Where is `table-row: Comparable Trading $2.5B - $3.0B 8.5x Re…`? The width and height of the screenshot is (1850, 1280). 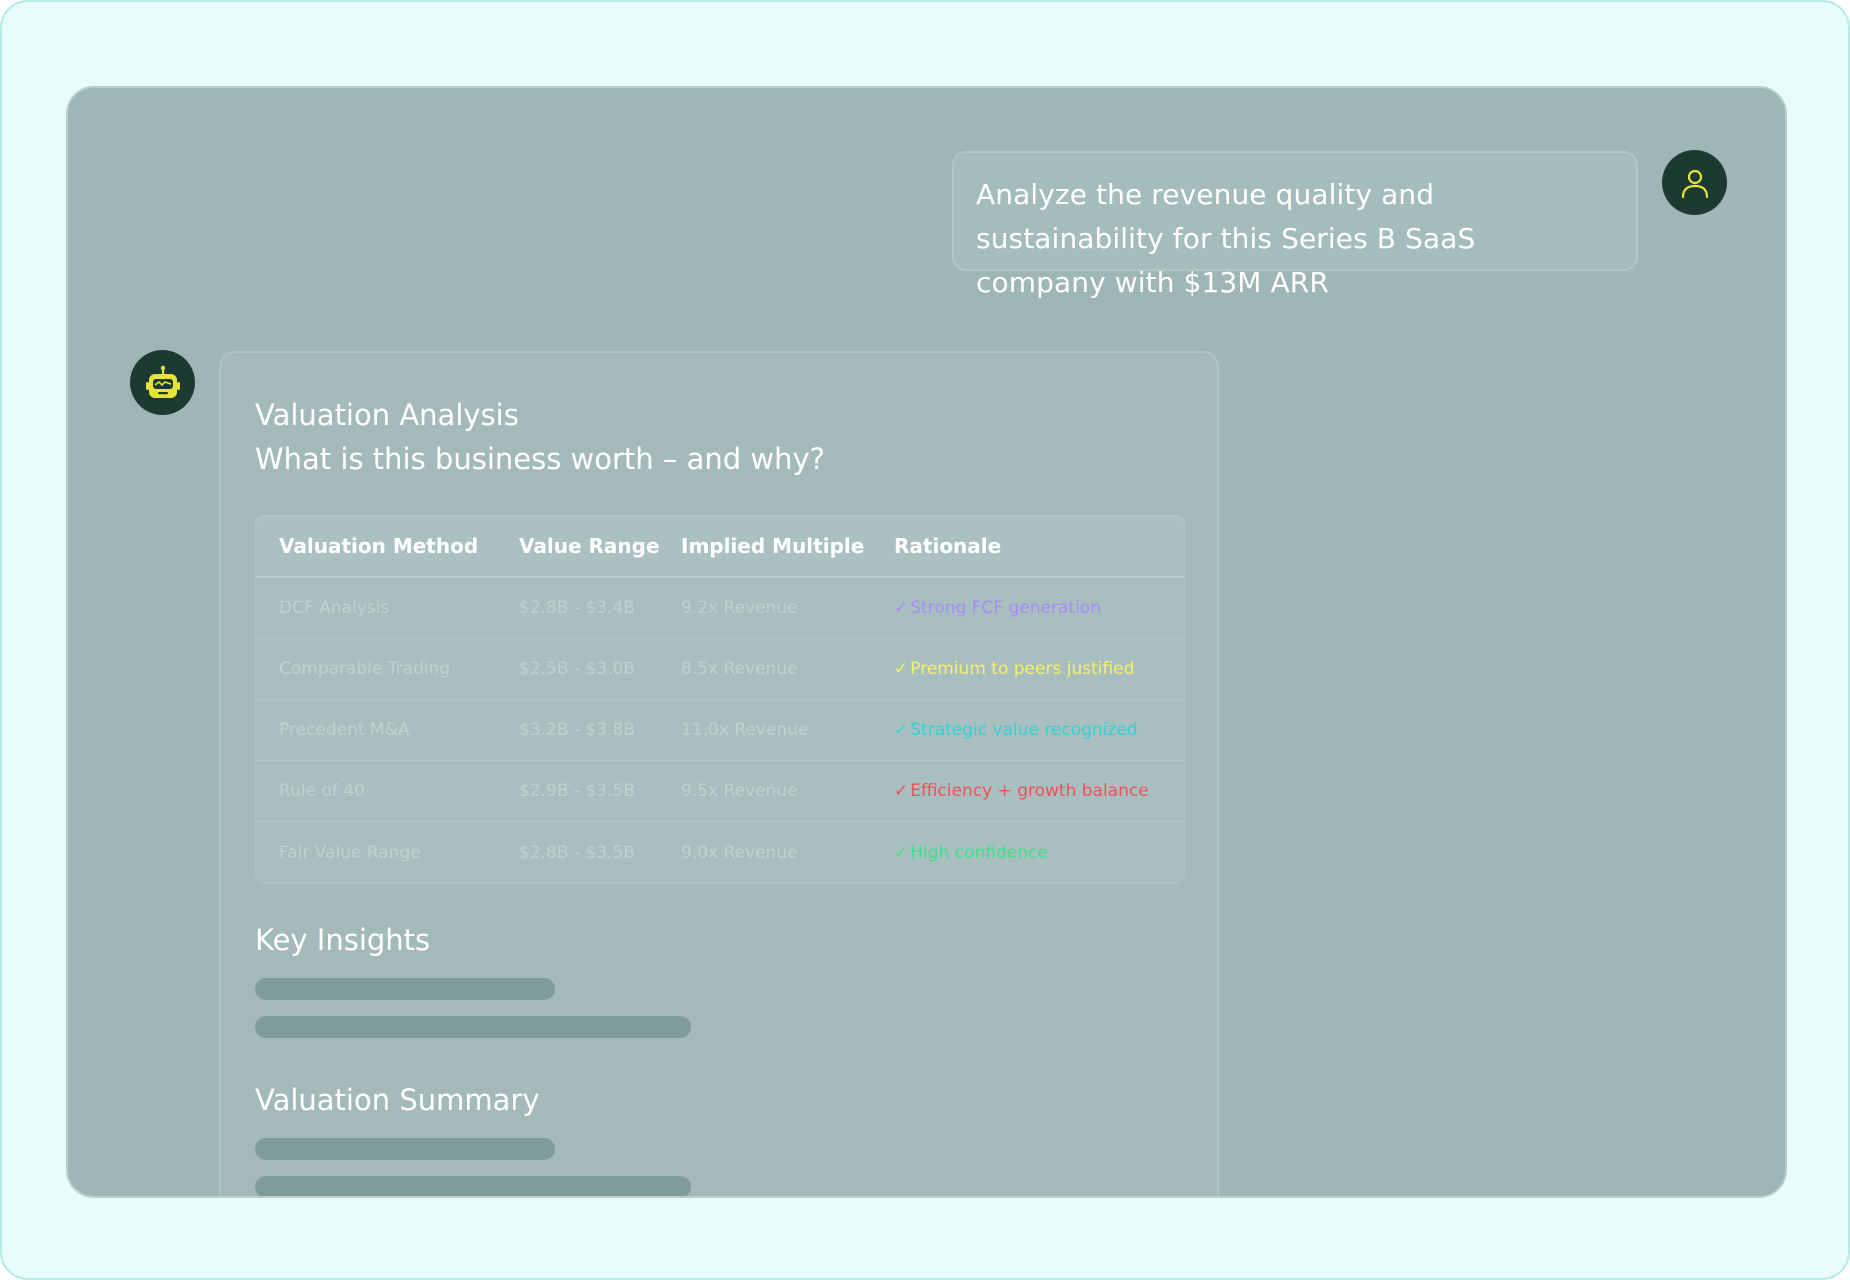
table-row: Comparable Trading $2.5B - $3.0B 8.5x Re… is located at coordinates (720, 669).